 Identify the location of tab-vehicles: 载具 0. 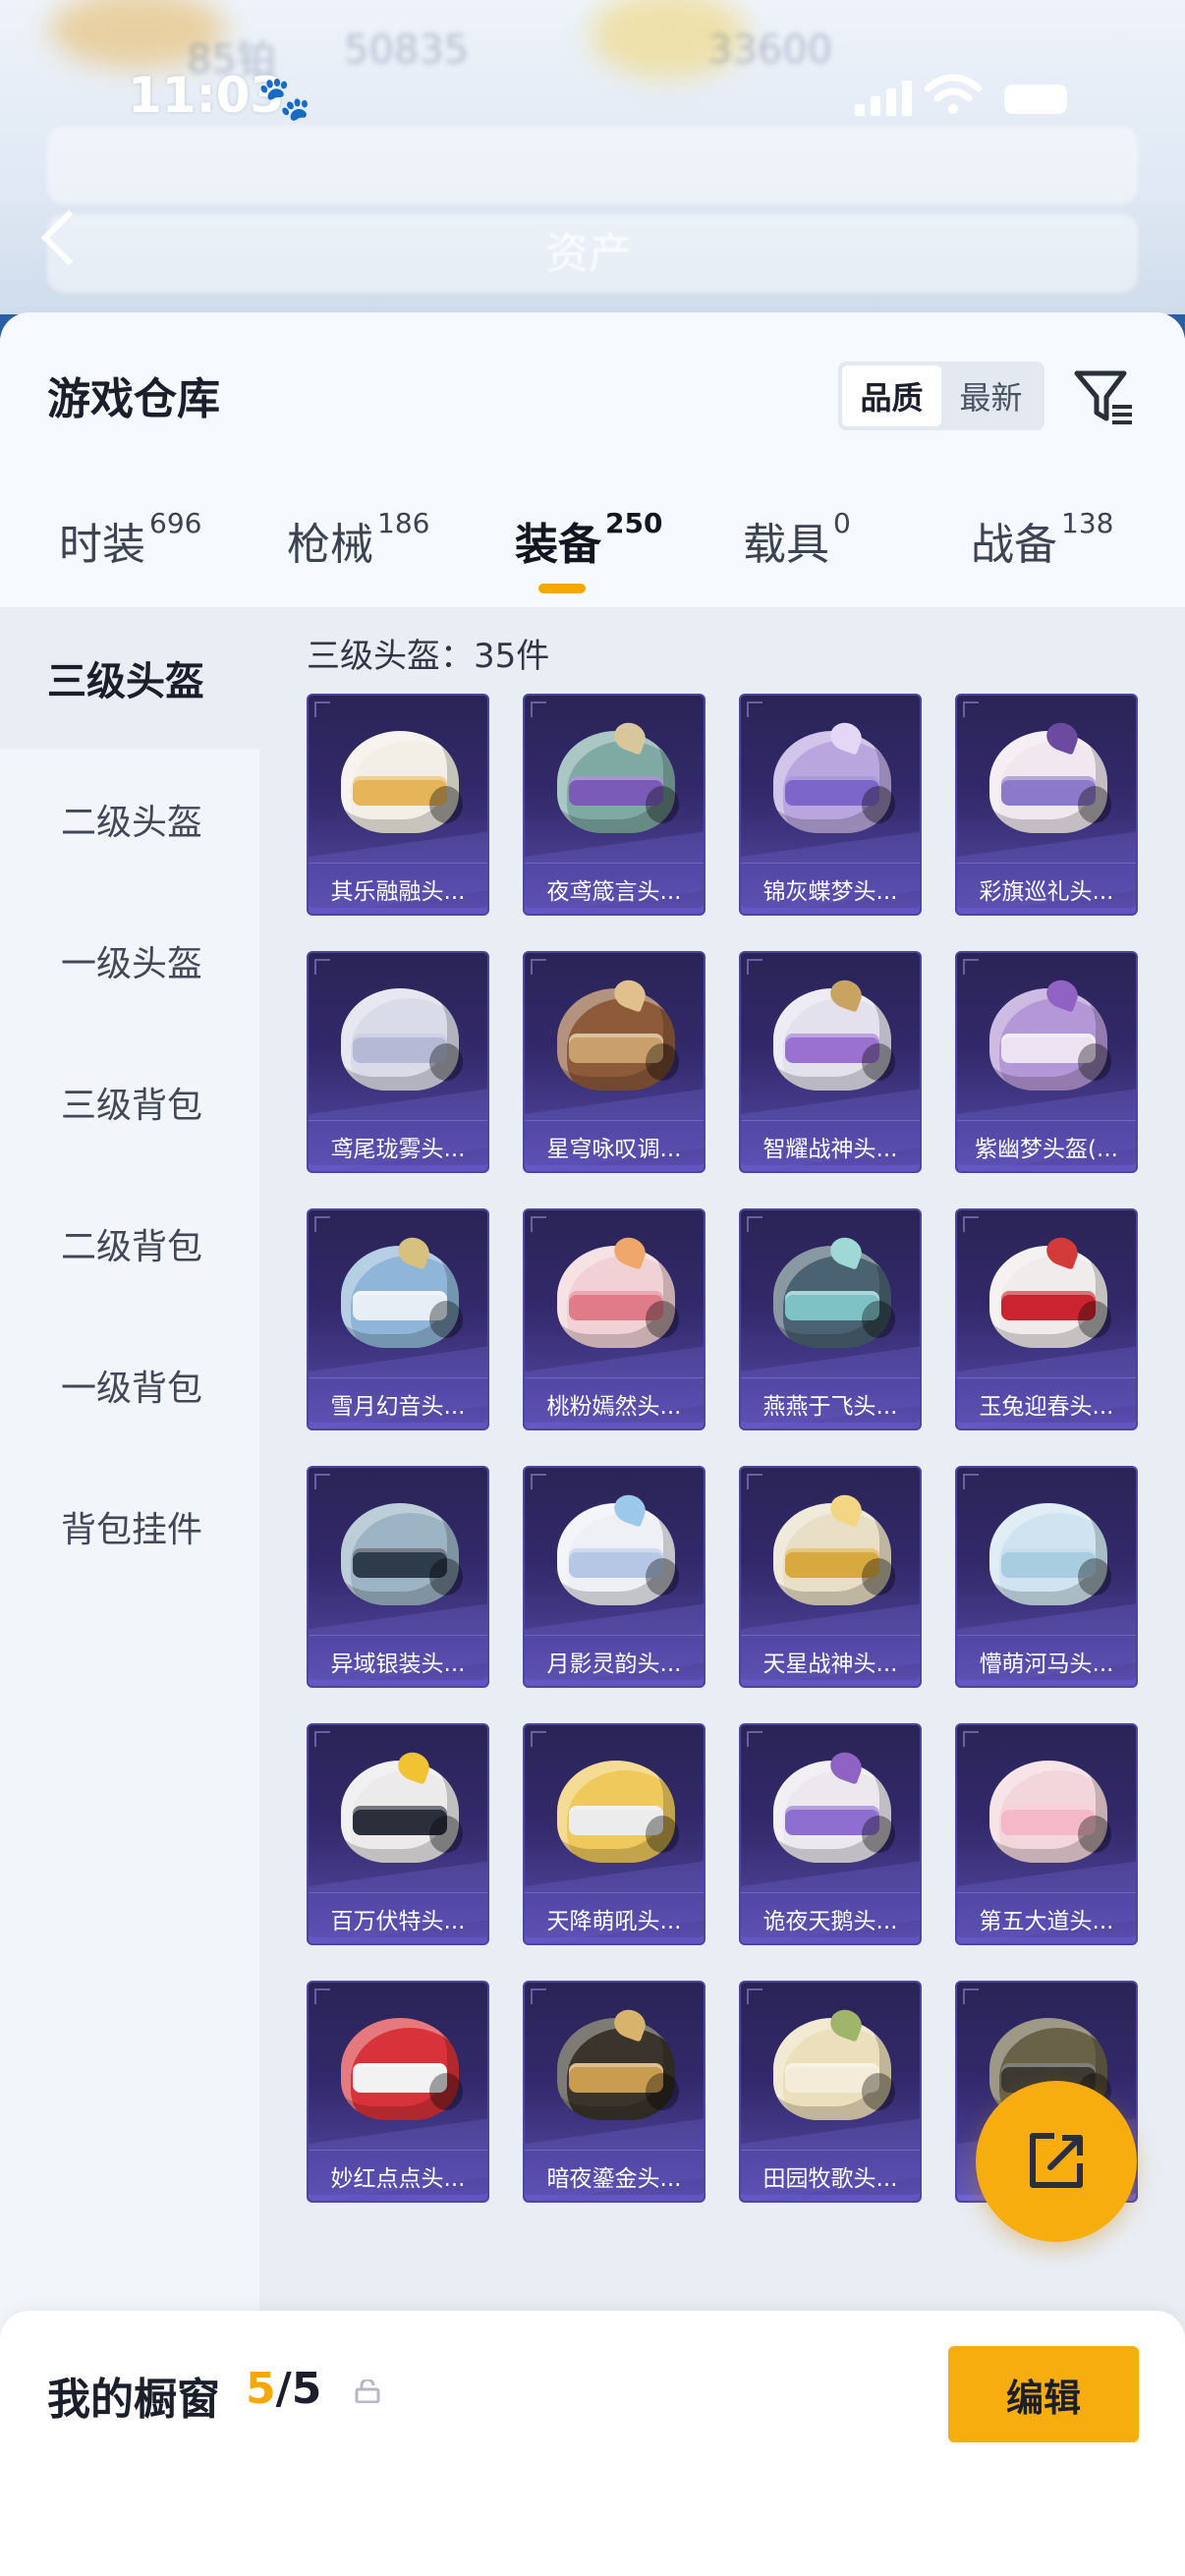
(797, 539).